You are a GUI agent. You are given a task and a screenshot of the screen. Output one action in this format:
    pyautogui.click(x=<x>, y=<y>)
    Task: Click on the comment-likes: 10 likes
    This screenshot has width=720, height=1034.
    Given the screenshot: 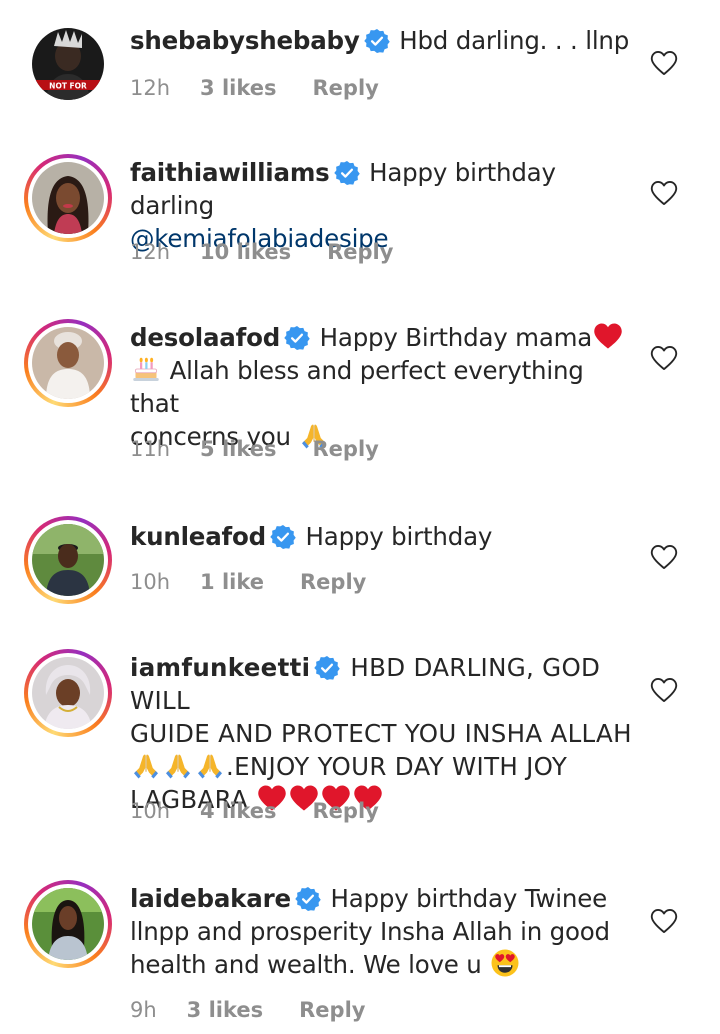 What is the action you would take?
    pyautogui.click(x=245, y=252)
    